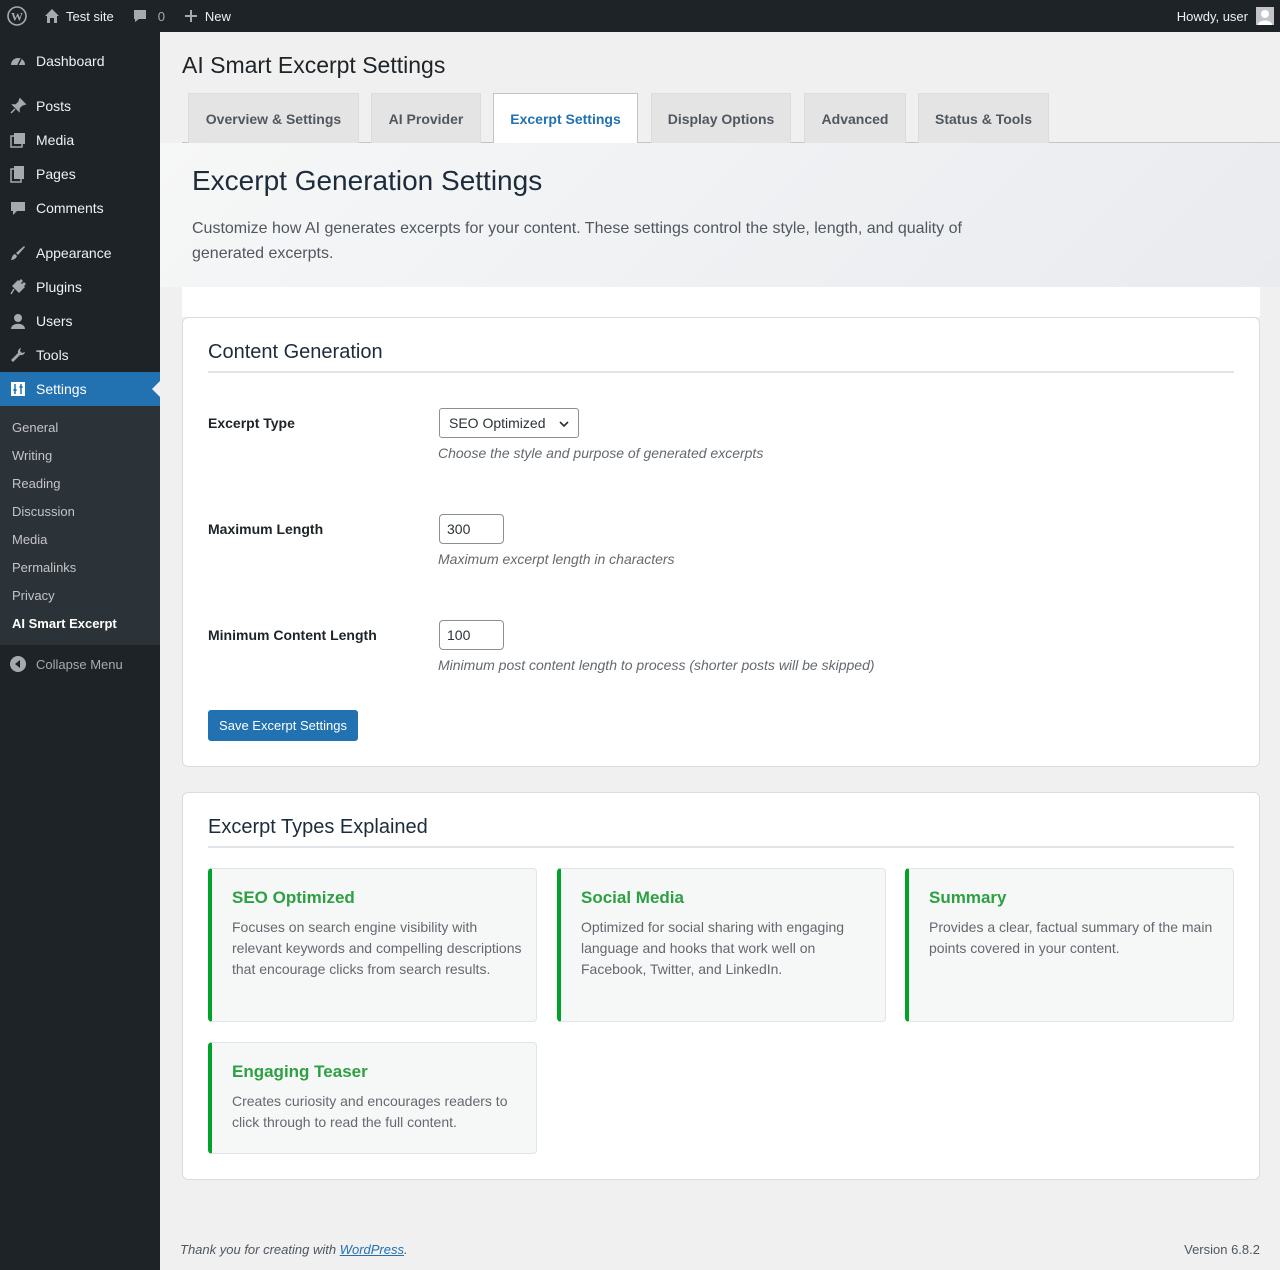  Describe the element at coordinates (251, 423) in the screenshot. I see `excerpt-type-label: Excerpt Type` at that location.